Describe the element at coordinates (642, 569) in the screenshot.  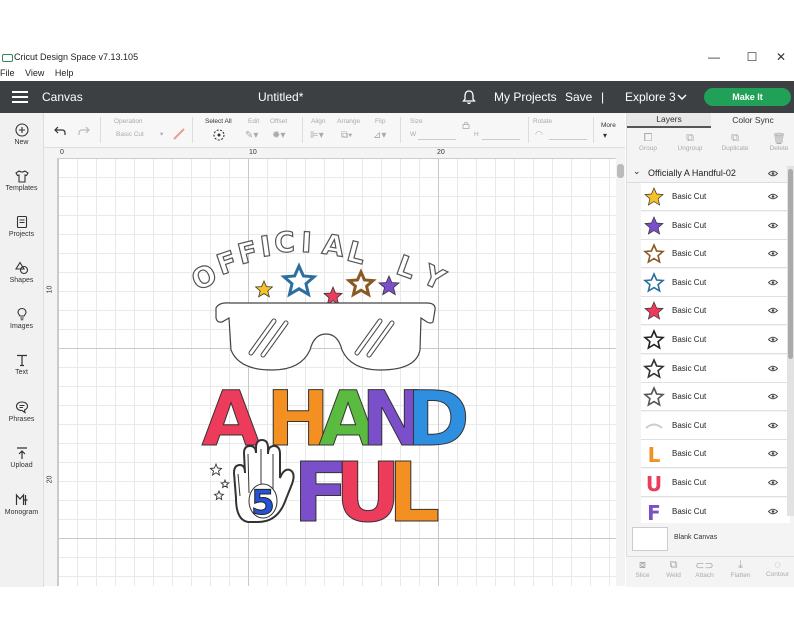
I see `slice-button: ⧇ Slice` at that location.